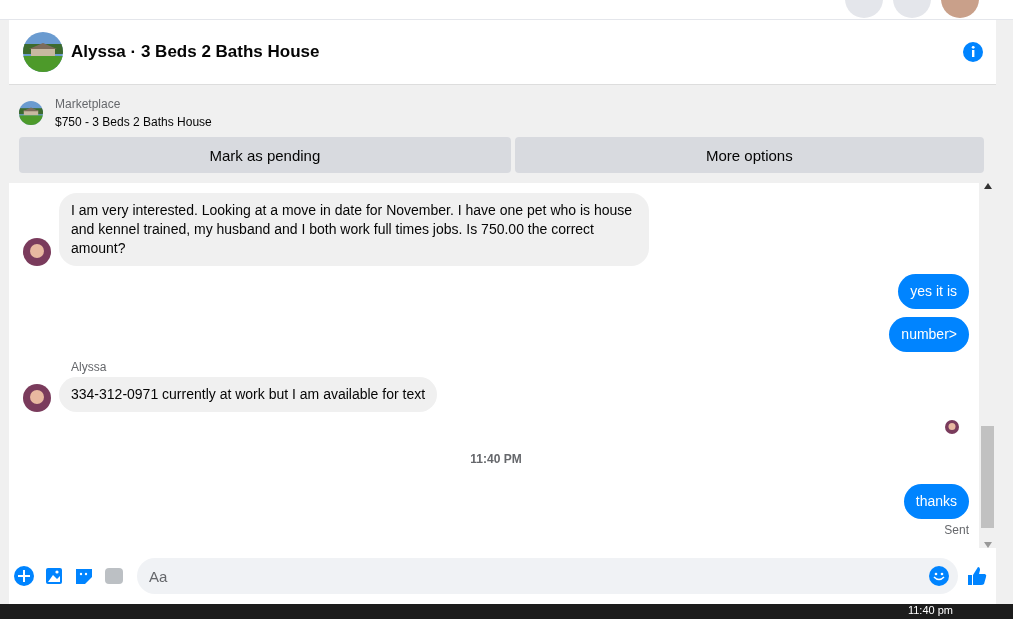  I want to click on listing-thumbnail, so click(31, 113).